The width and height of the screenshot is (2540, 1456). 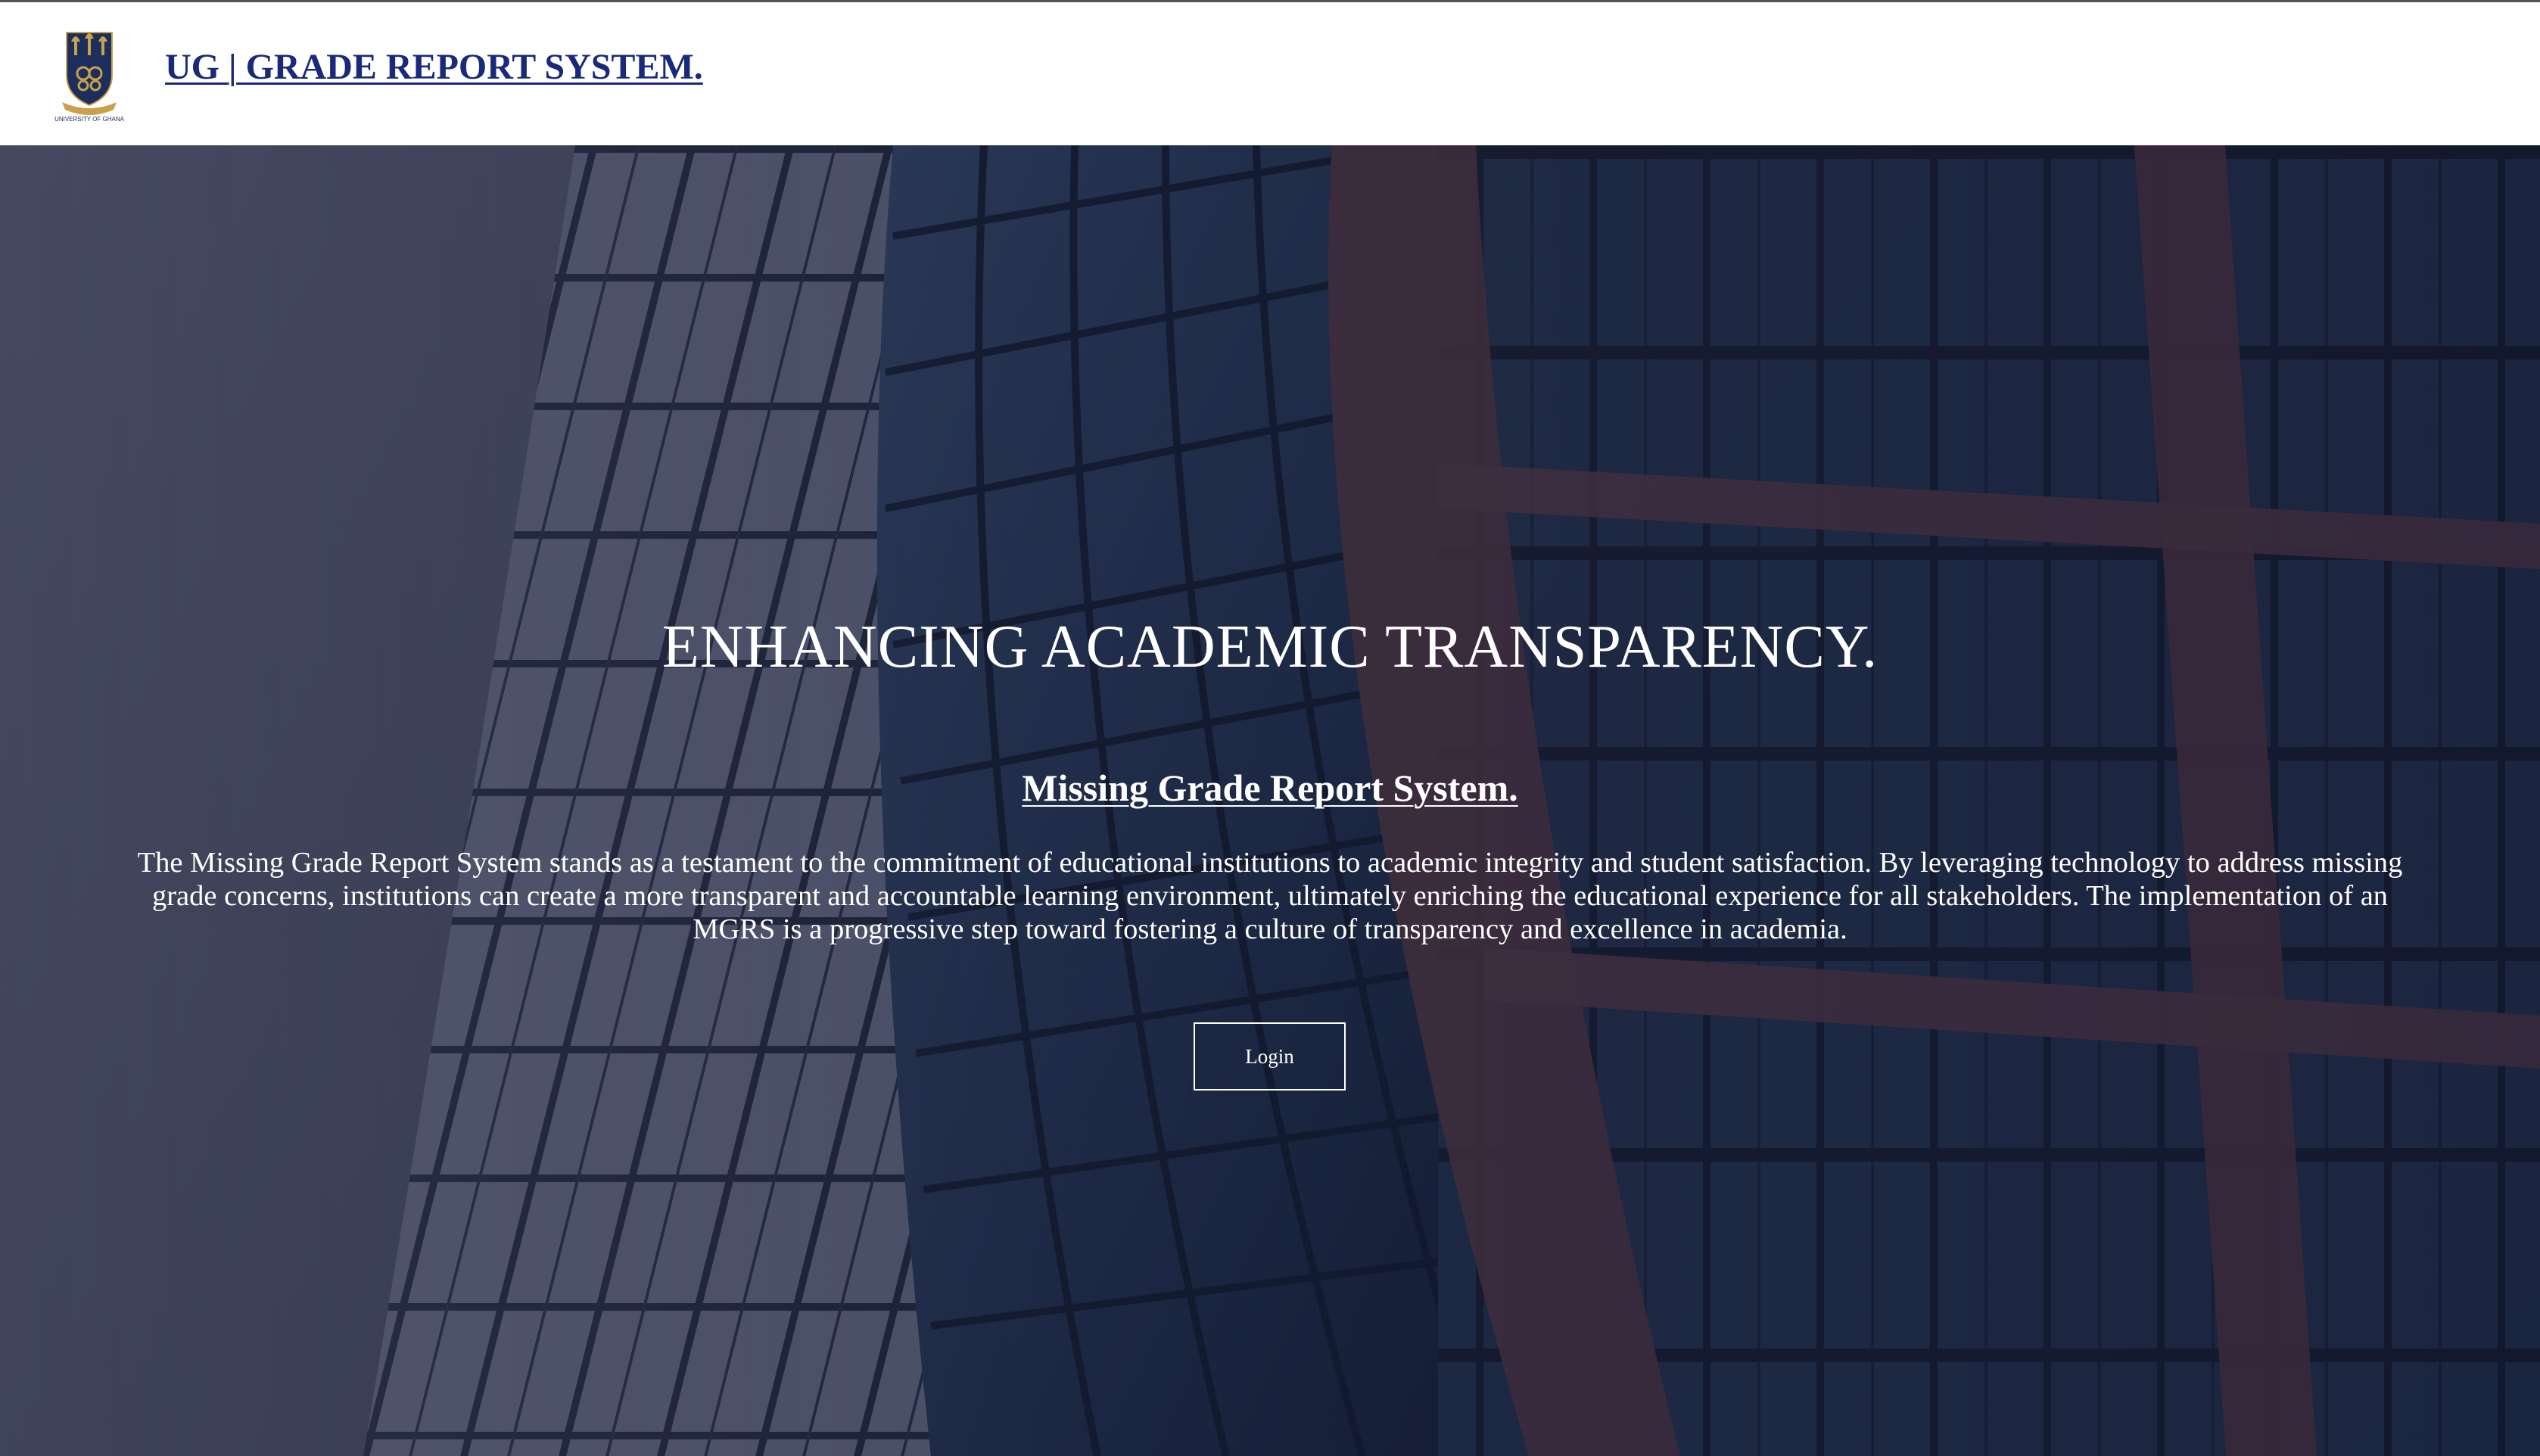 What do you see at coordinates (434, 67) in the screenshot?
I see `brand-title-link: UG | GRADE REPORT SYSTEM.` at bounding box center [434, 67].